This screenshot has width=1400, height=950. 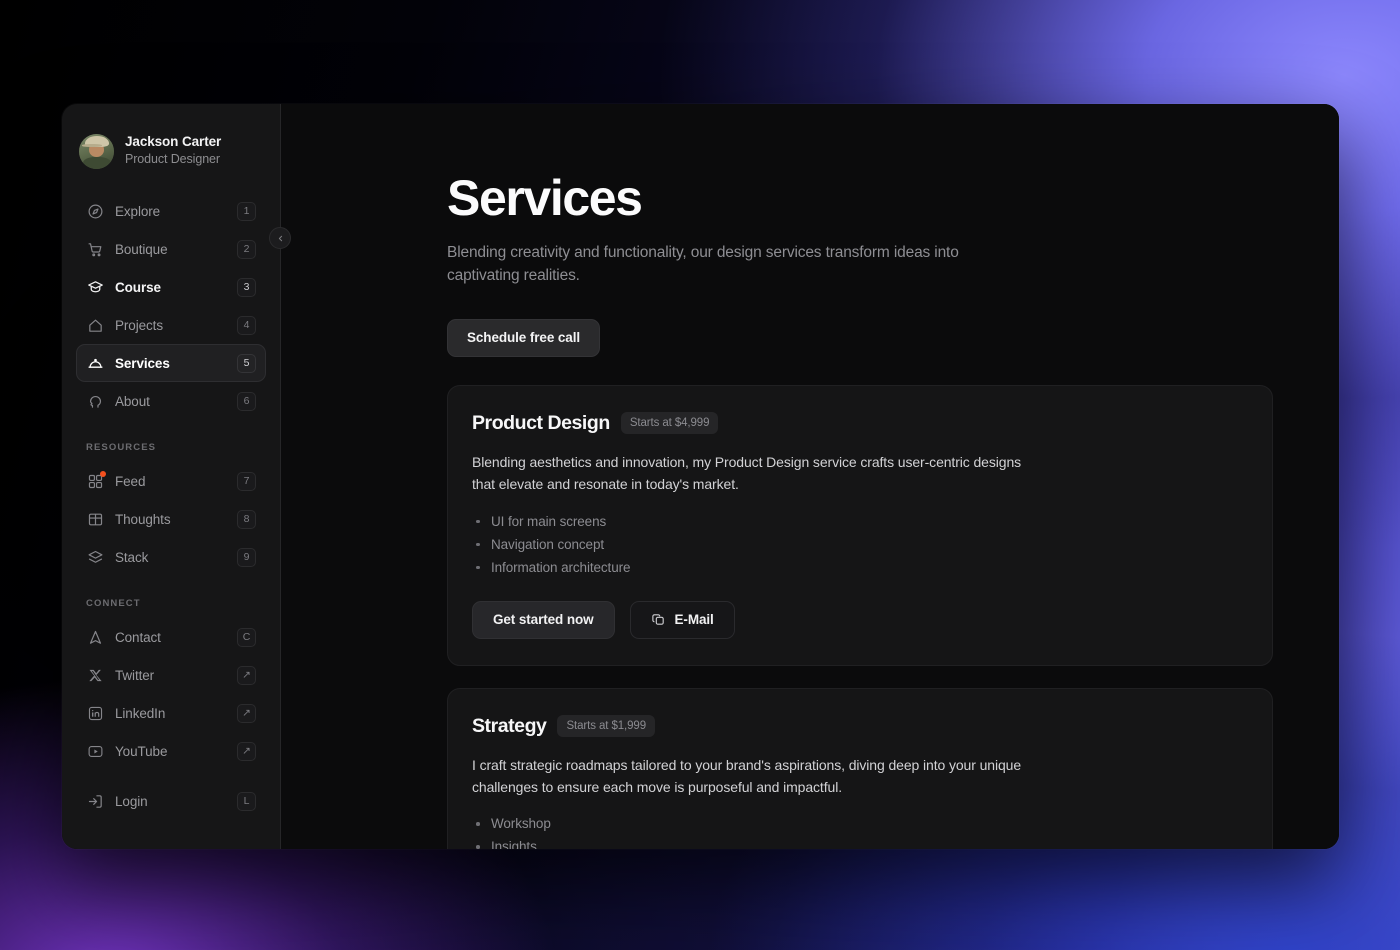 What do you see at coordinates (171, 363) in the screenshot?
I see `sidebar-item-services: Services 5` at bounding box center [171, 363].